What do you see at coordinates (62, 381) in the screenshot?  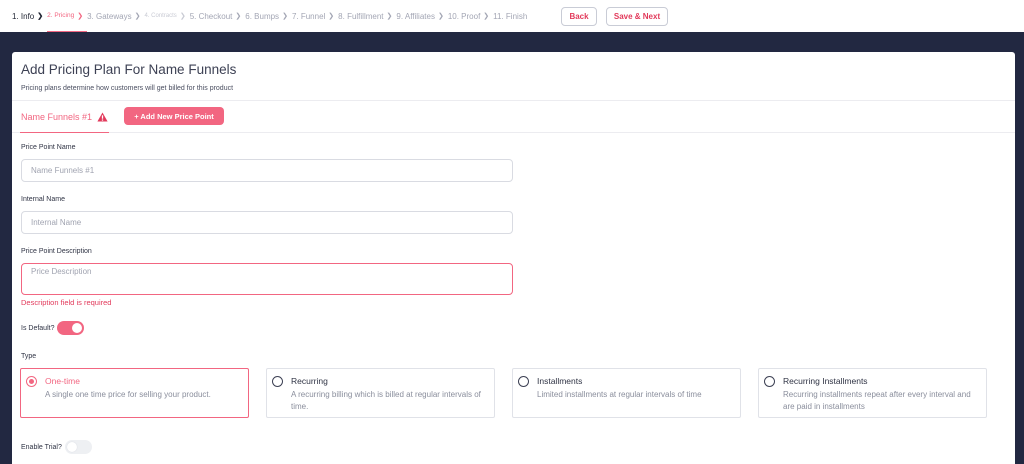 I see `option-title: One-time` at bounding box center [62, 381].